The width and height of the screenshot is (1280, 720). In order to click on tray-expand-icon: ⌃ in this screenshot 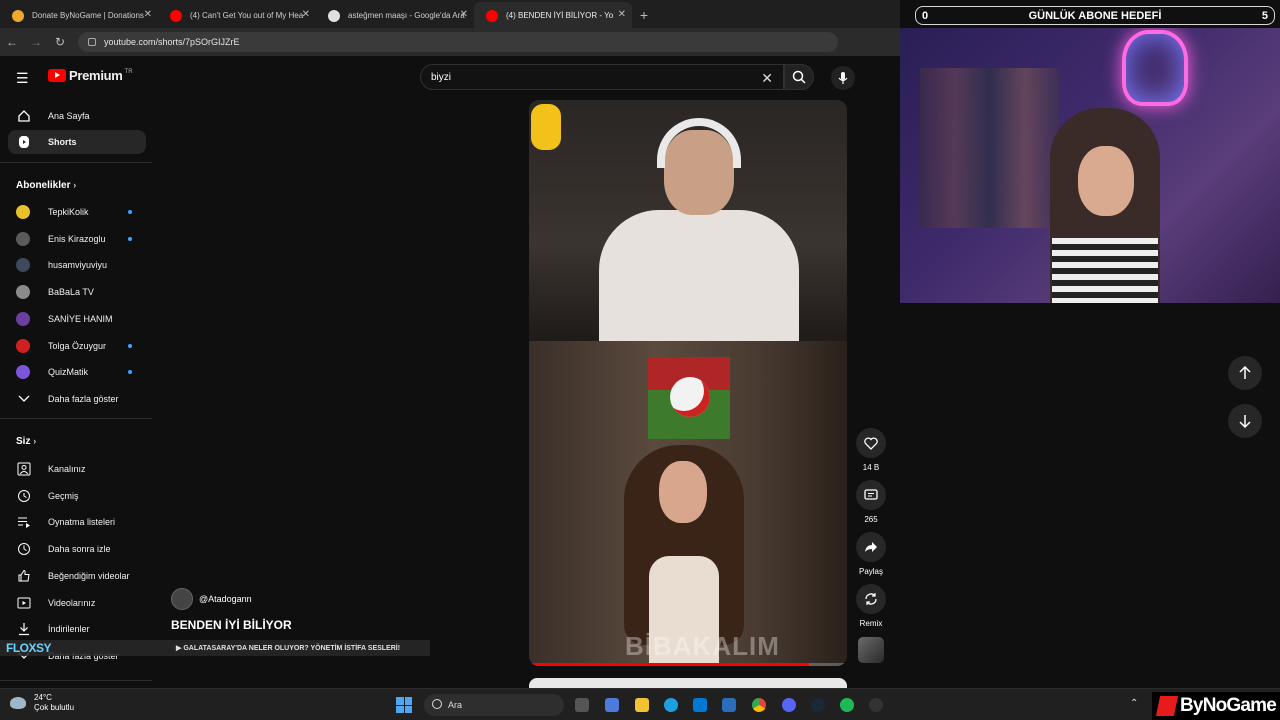, I will do `click(1134, 703)`.